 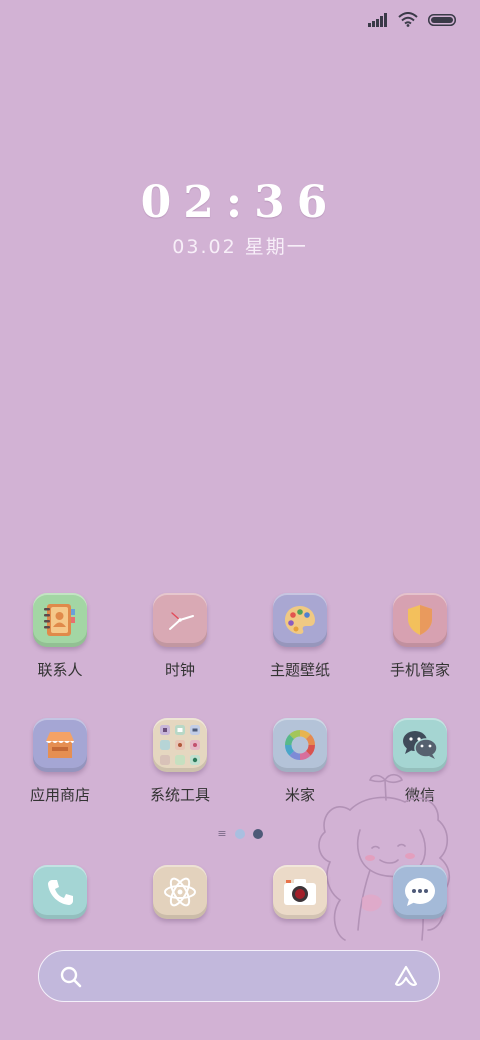 I want to click on shield-icon, so click(x=420, y=620).